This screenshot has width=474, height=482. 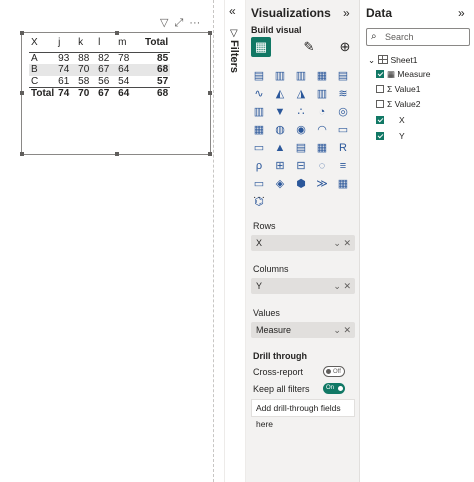 I want to click on field-item: Y, so click(x=390, y=136).